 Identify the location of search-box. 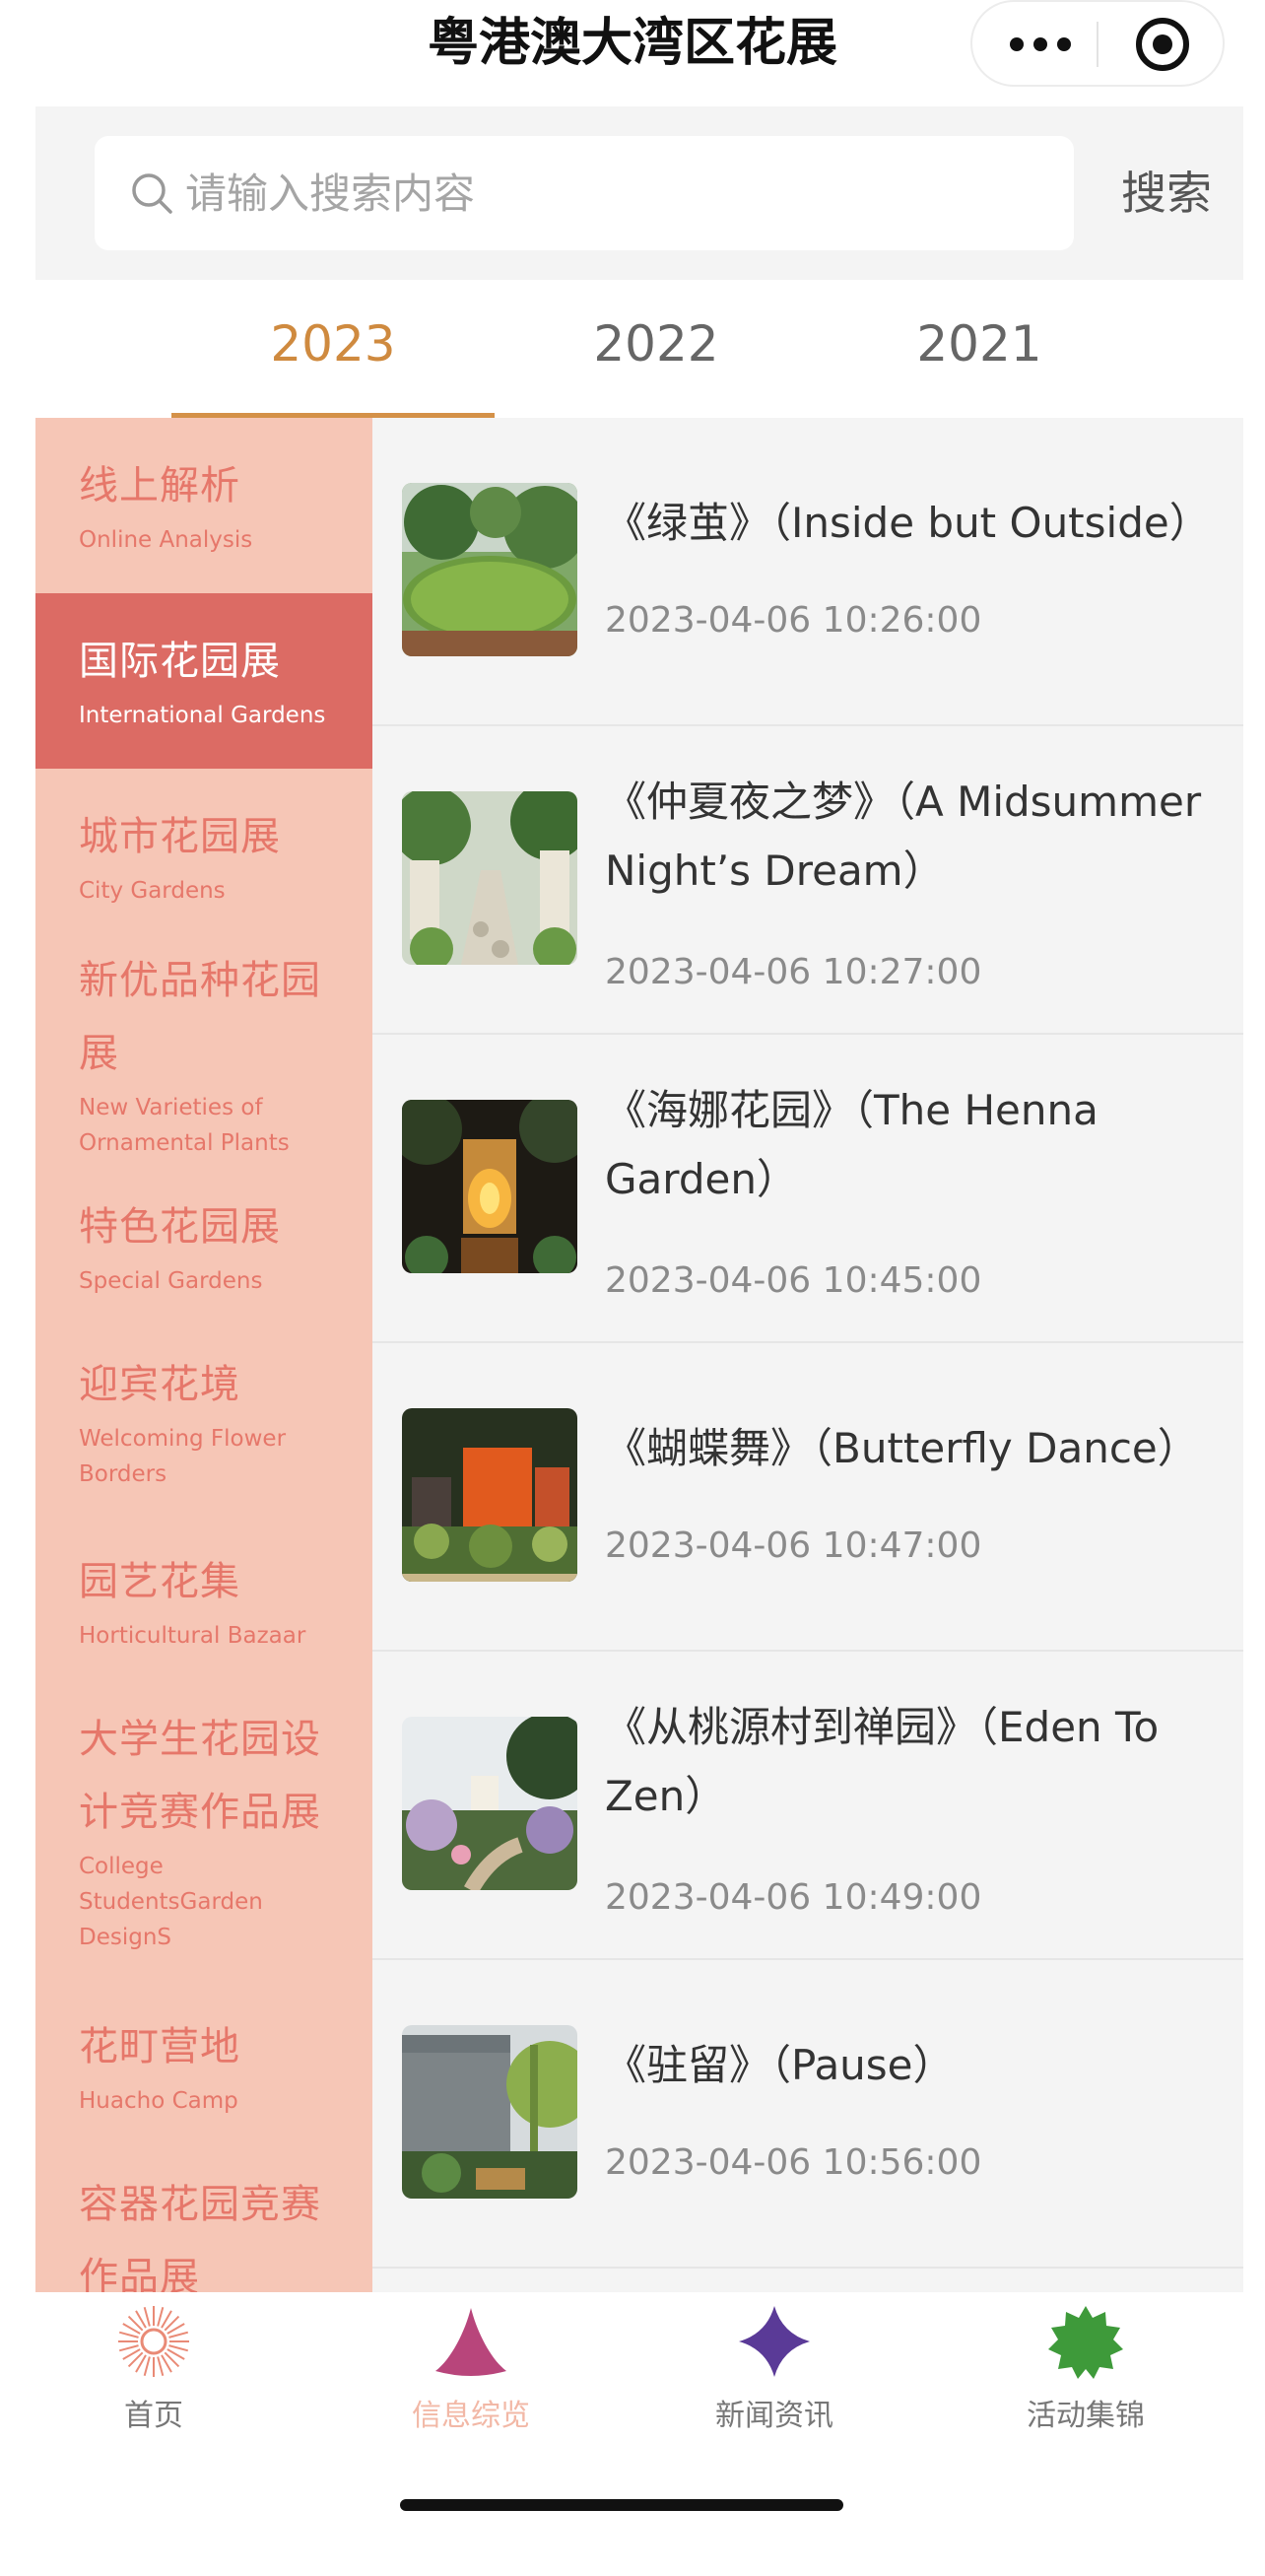
(584, 193).